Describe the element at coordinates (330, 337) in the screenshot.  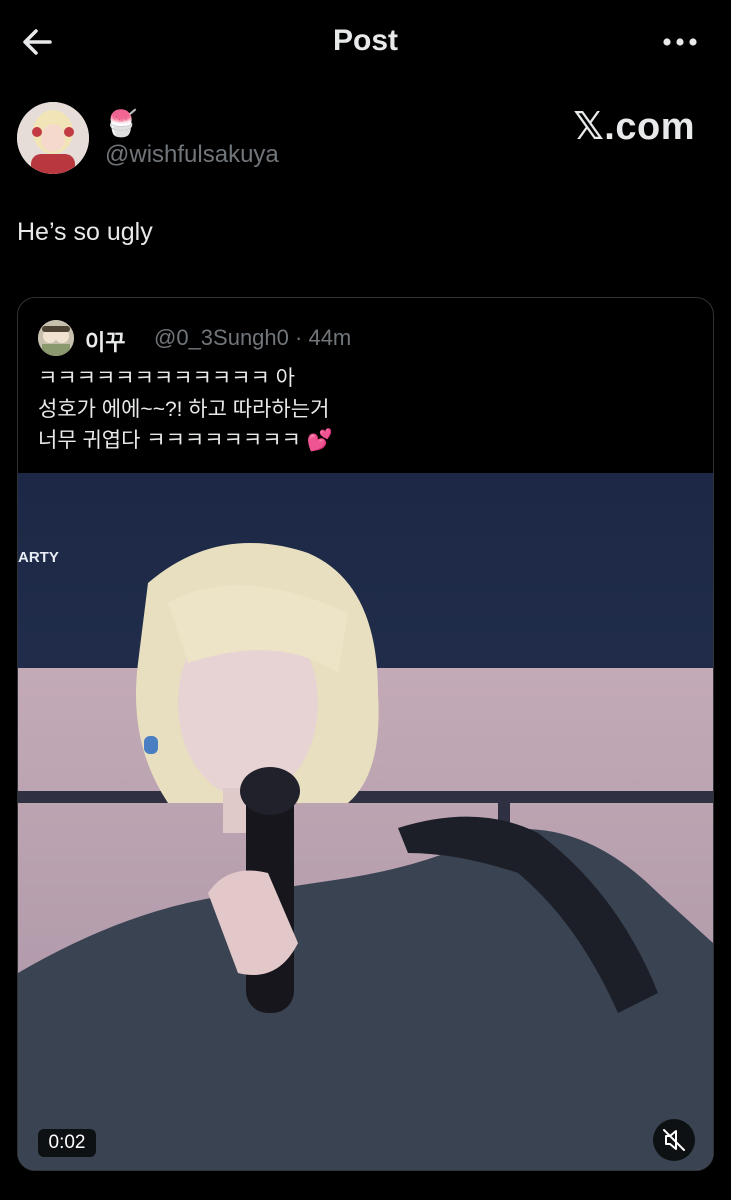
I see `quoted-post-time: 44m` at that location.